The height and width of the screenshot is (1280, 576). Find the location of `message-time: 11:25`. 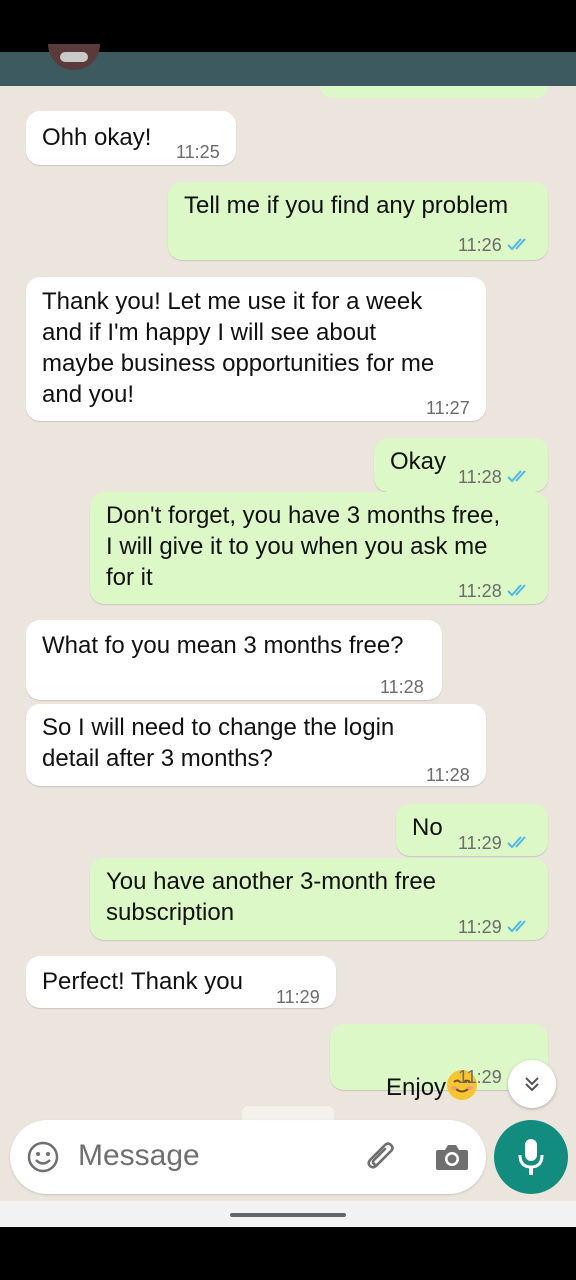

message-time: 11:25 is located at coordinates (198, 152).